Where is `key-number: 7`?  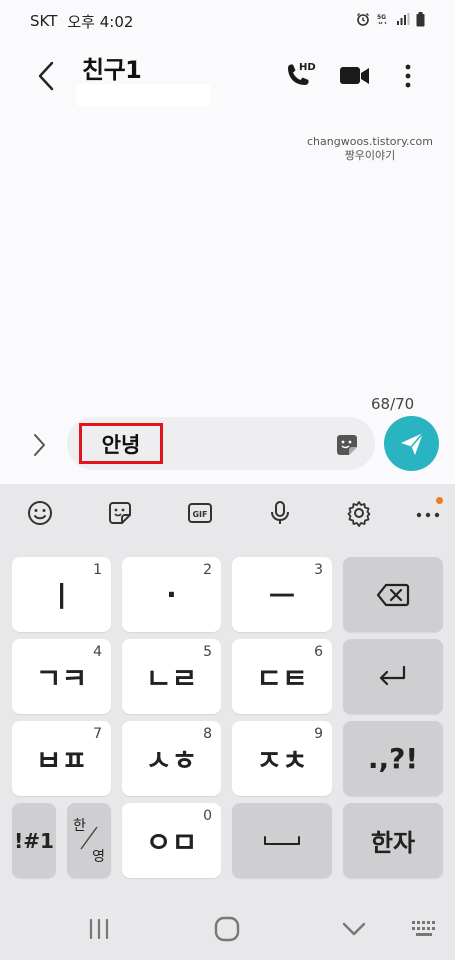
key-number: 7 is located at coordinates (97, 734).